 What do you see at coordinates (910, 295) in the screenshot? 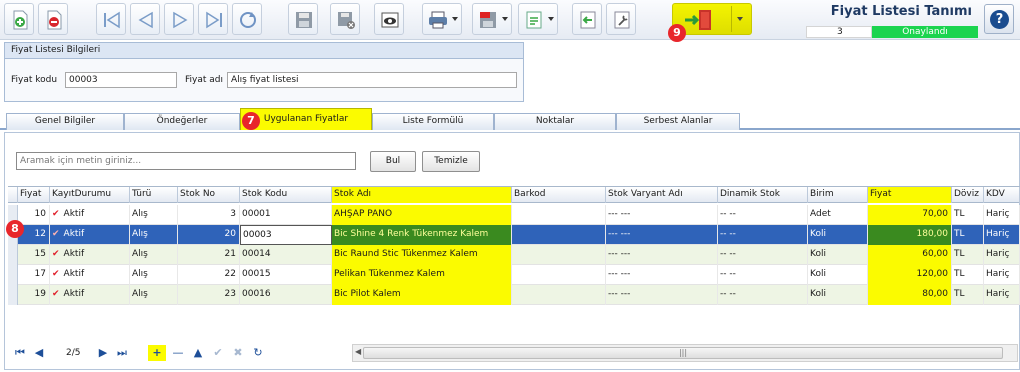
I see `cell-fiyat: 80,00` at bounding box center [910, 295].